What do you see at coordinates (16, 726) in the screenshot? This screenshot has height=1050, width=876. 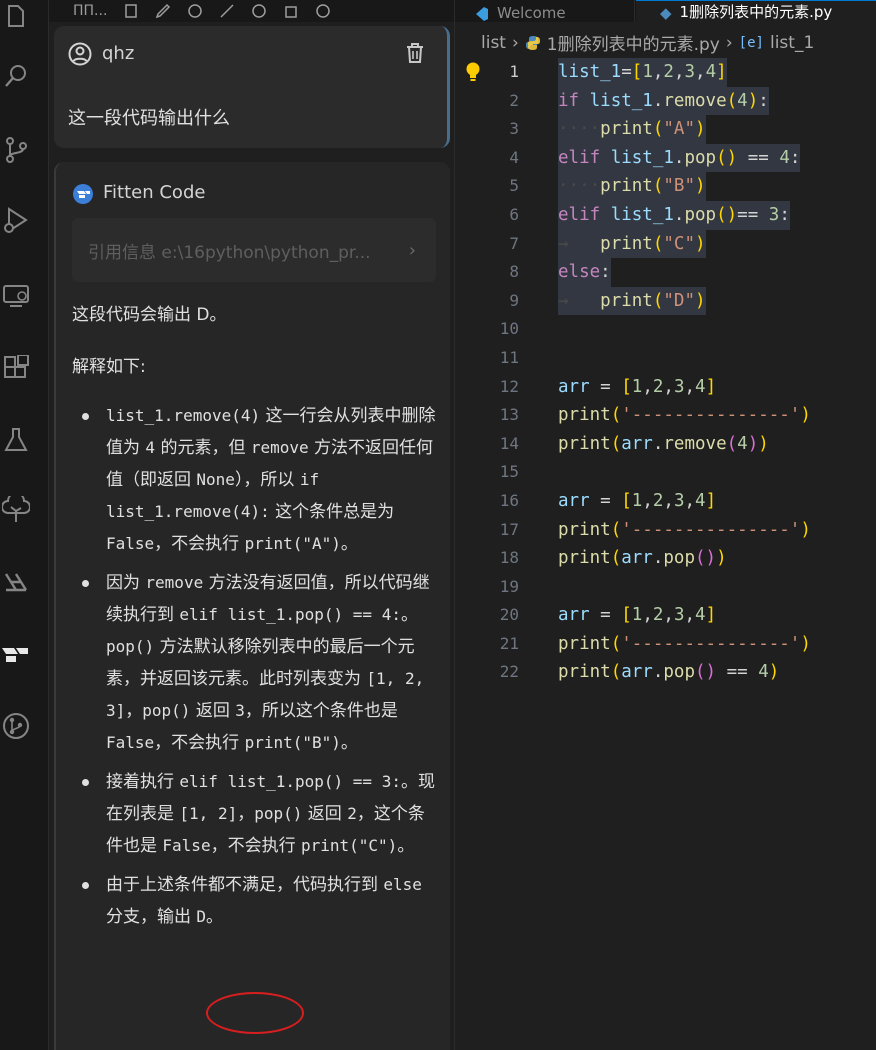 I see `git-graph-icon` at bounding box center [16, 726].